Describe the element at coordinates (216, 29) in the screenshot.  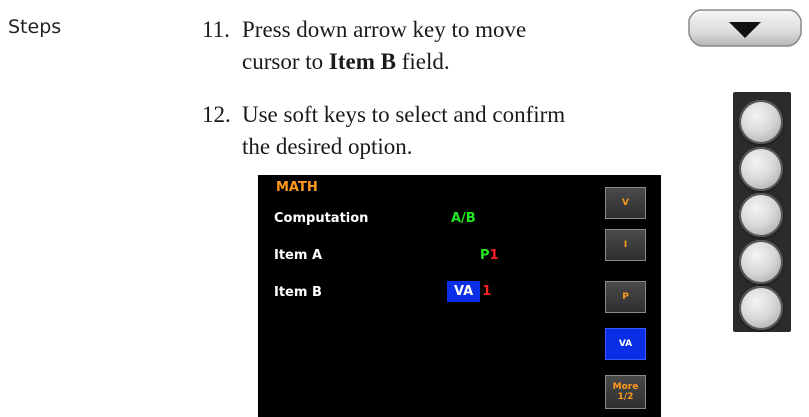
I see `step-number: 11.` at that location.